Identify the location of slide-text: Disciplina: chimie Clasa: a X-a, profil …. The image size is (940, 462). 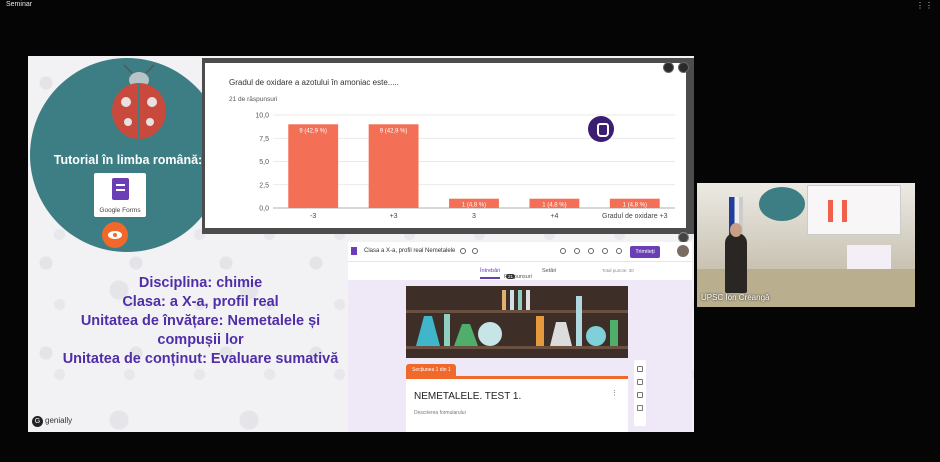
(200, 321).